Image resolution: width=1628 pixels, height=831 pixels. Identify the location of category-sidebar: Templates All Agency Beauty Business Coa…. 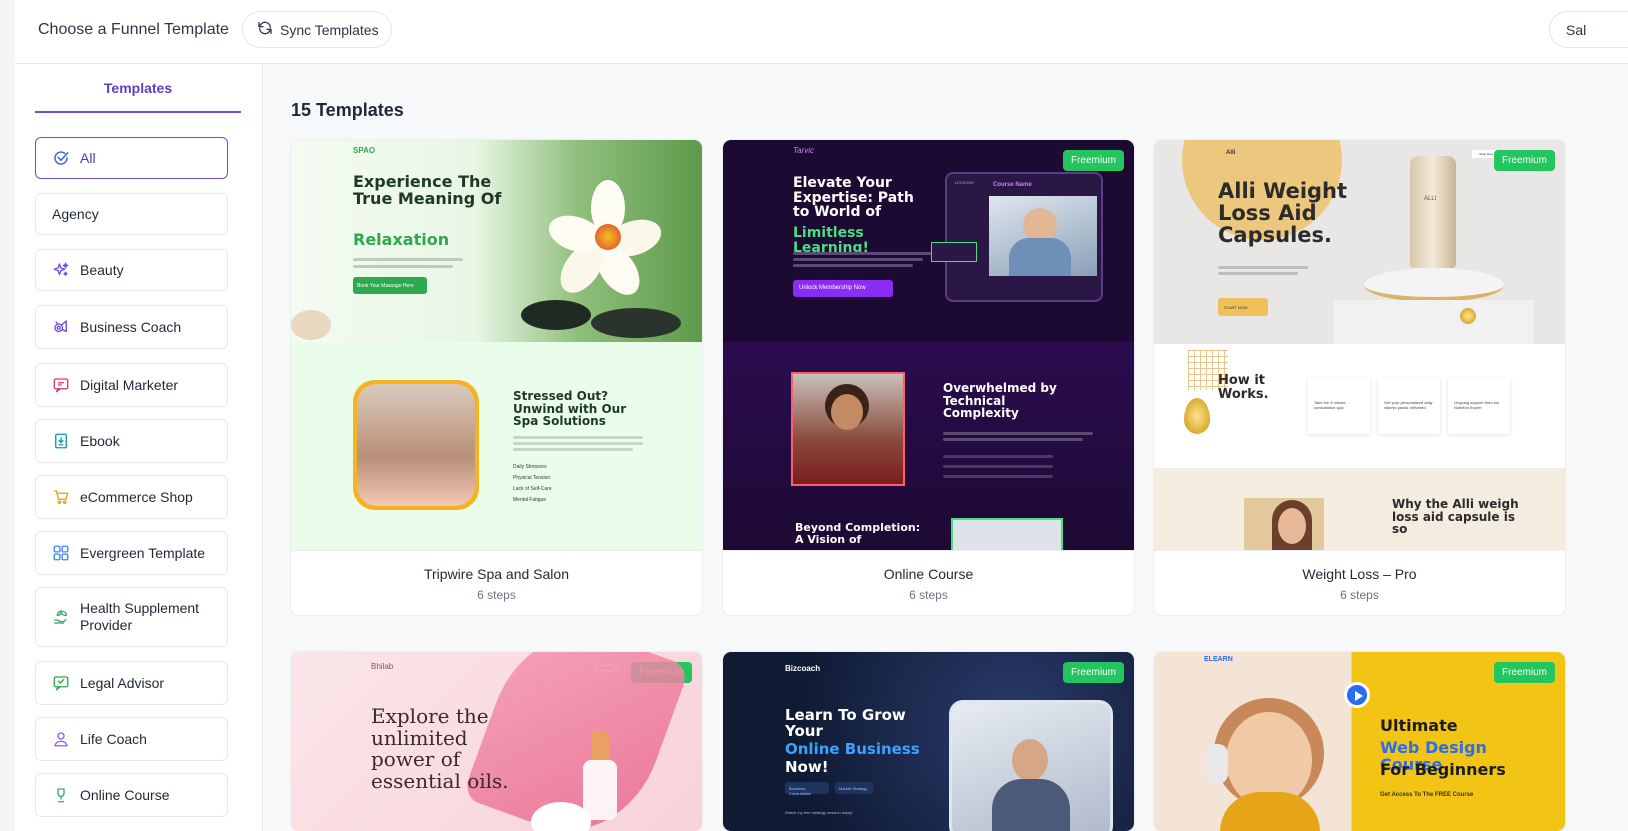
(139, 447).